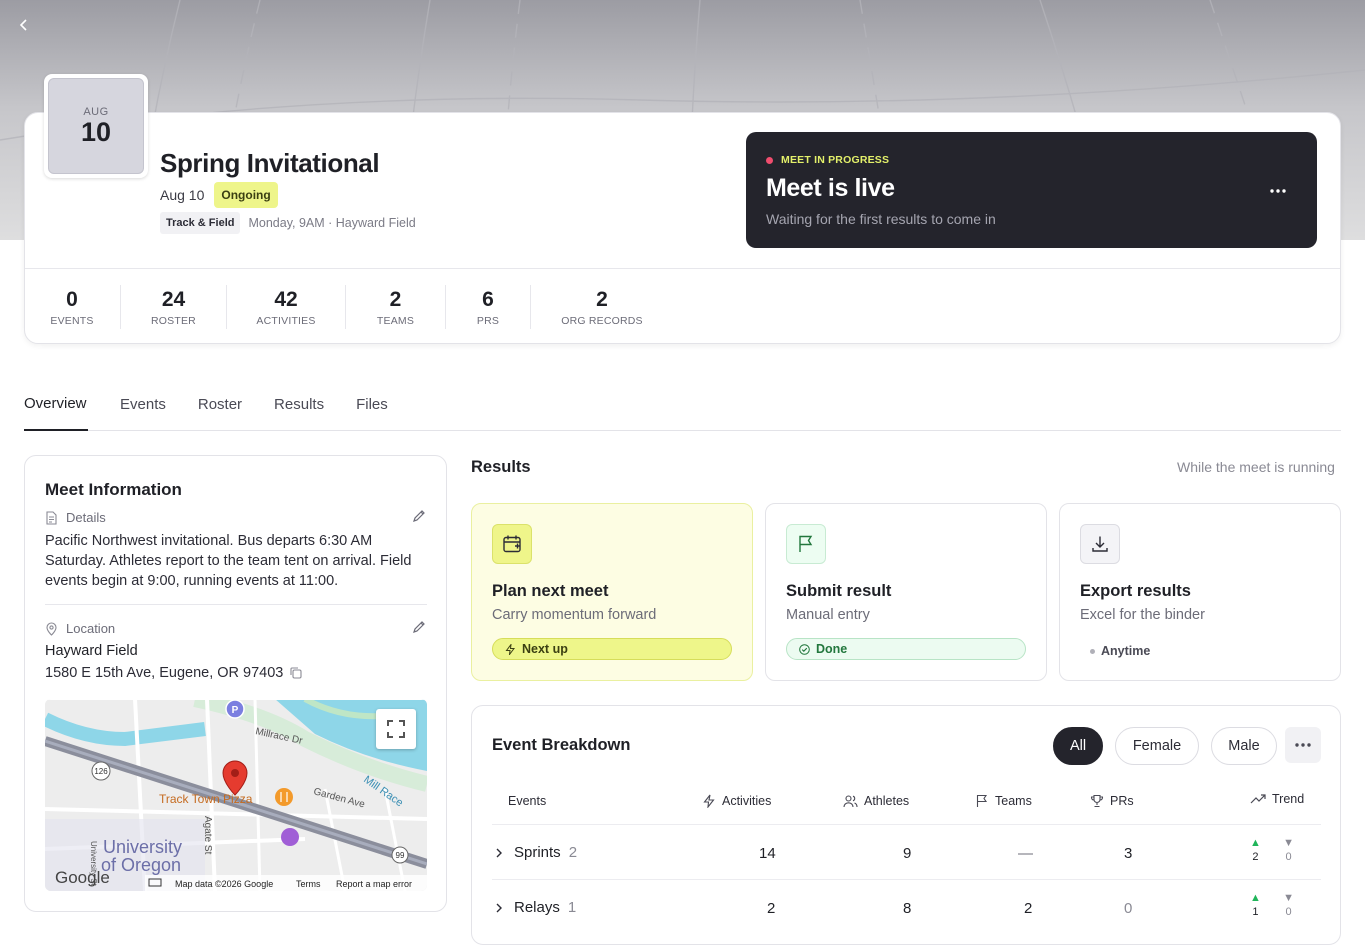  I want to click on edit-details-button, so click(419, 516).